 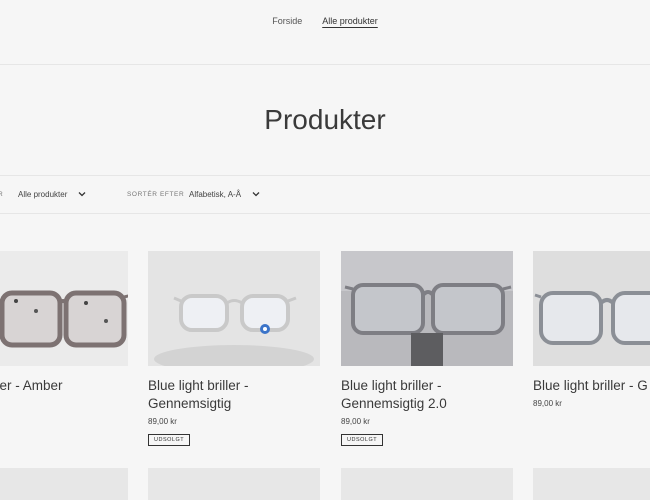 What do you see at coordinates (325, 175) in the screenshot?
I see `filter-top-divider` at bounding box center [325, 175].